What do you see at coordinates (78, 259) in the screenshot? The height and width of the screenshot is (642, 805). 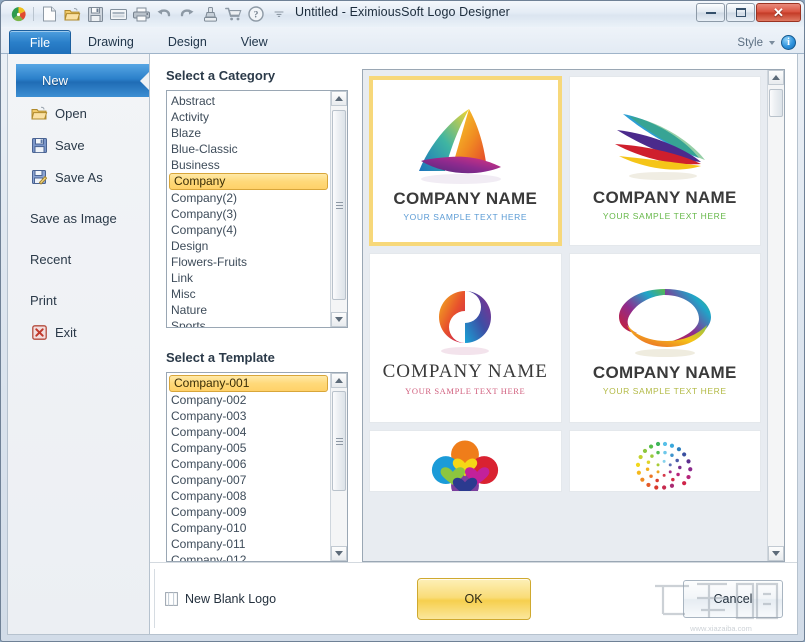 I see `sidebar-item-recent: Recent` at bounding box center [78, 259].